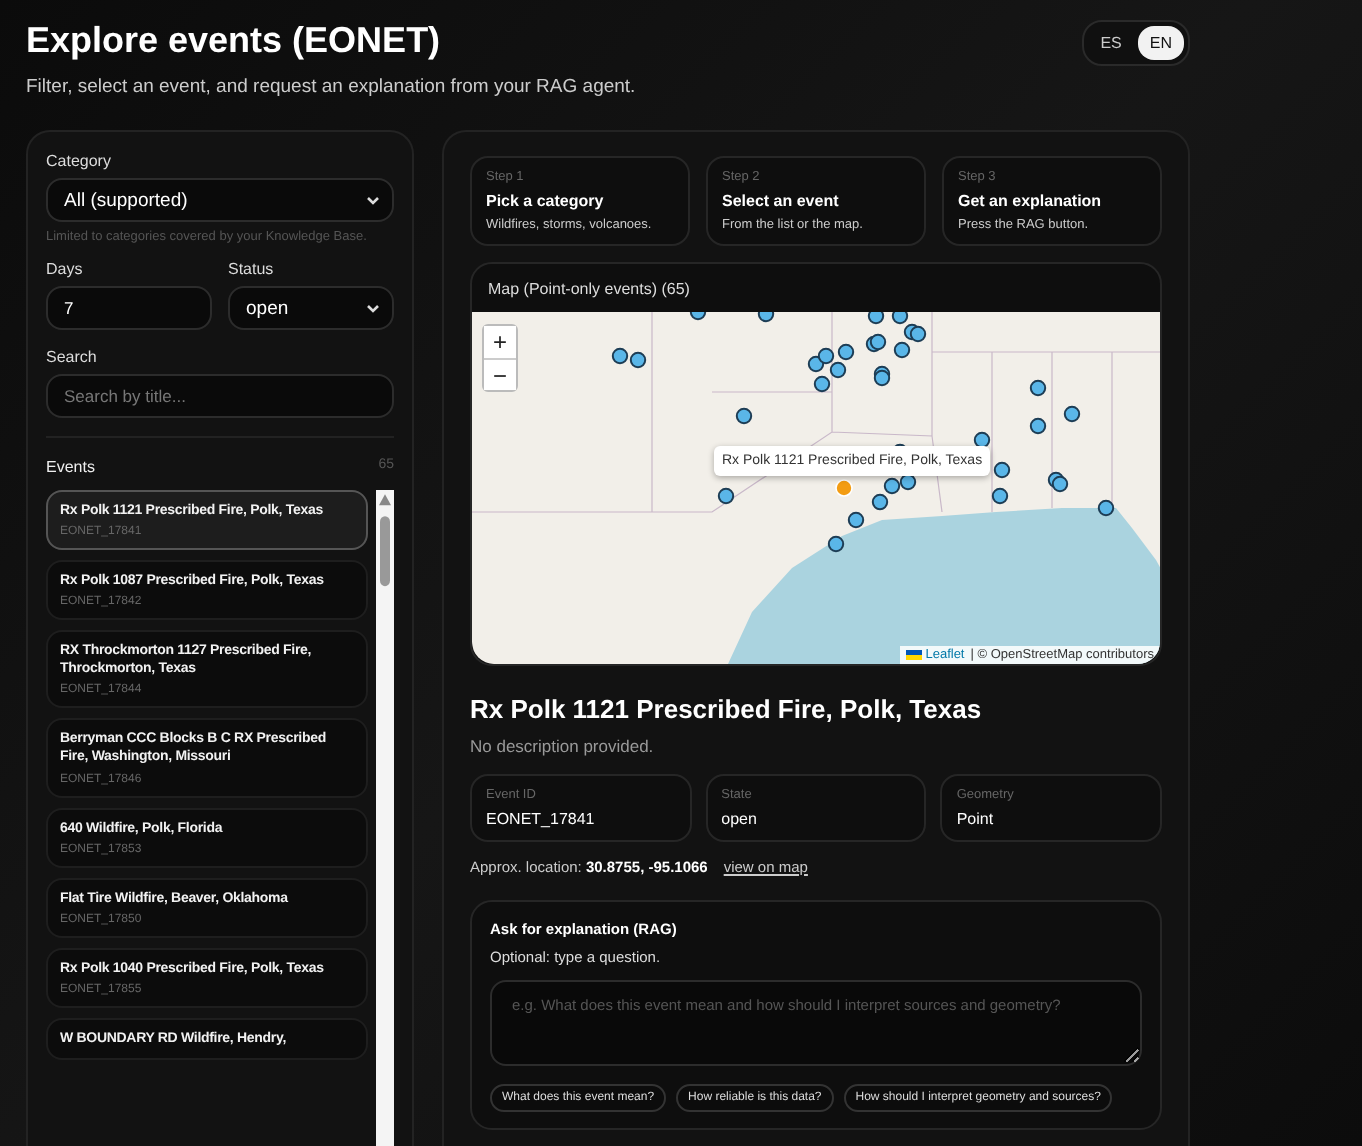 The image size is (1362, 1146). What do you see at coordinates (546, 201) in the screenshot?
I see `step-title: Pick a category` at bounding box center [546, 201].